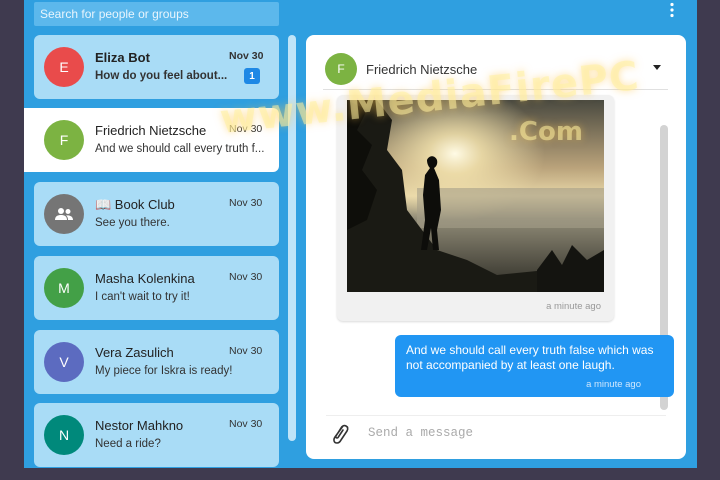 Image resolution: width=720 pixels, height=480 pixels. I want to click on contact-name: Vera Zasulich, so click(134, 352).